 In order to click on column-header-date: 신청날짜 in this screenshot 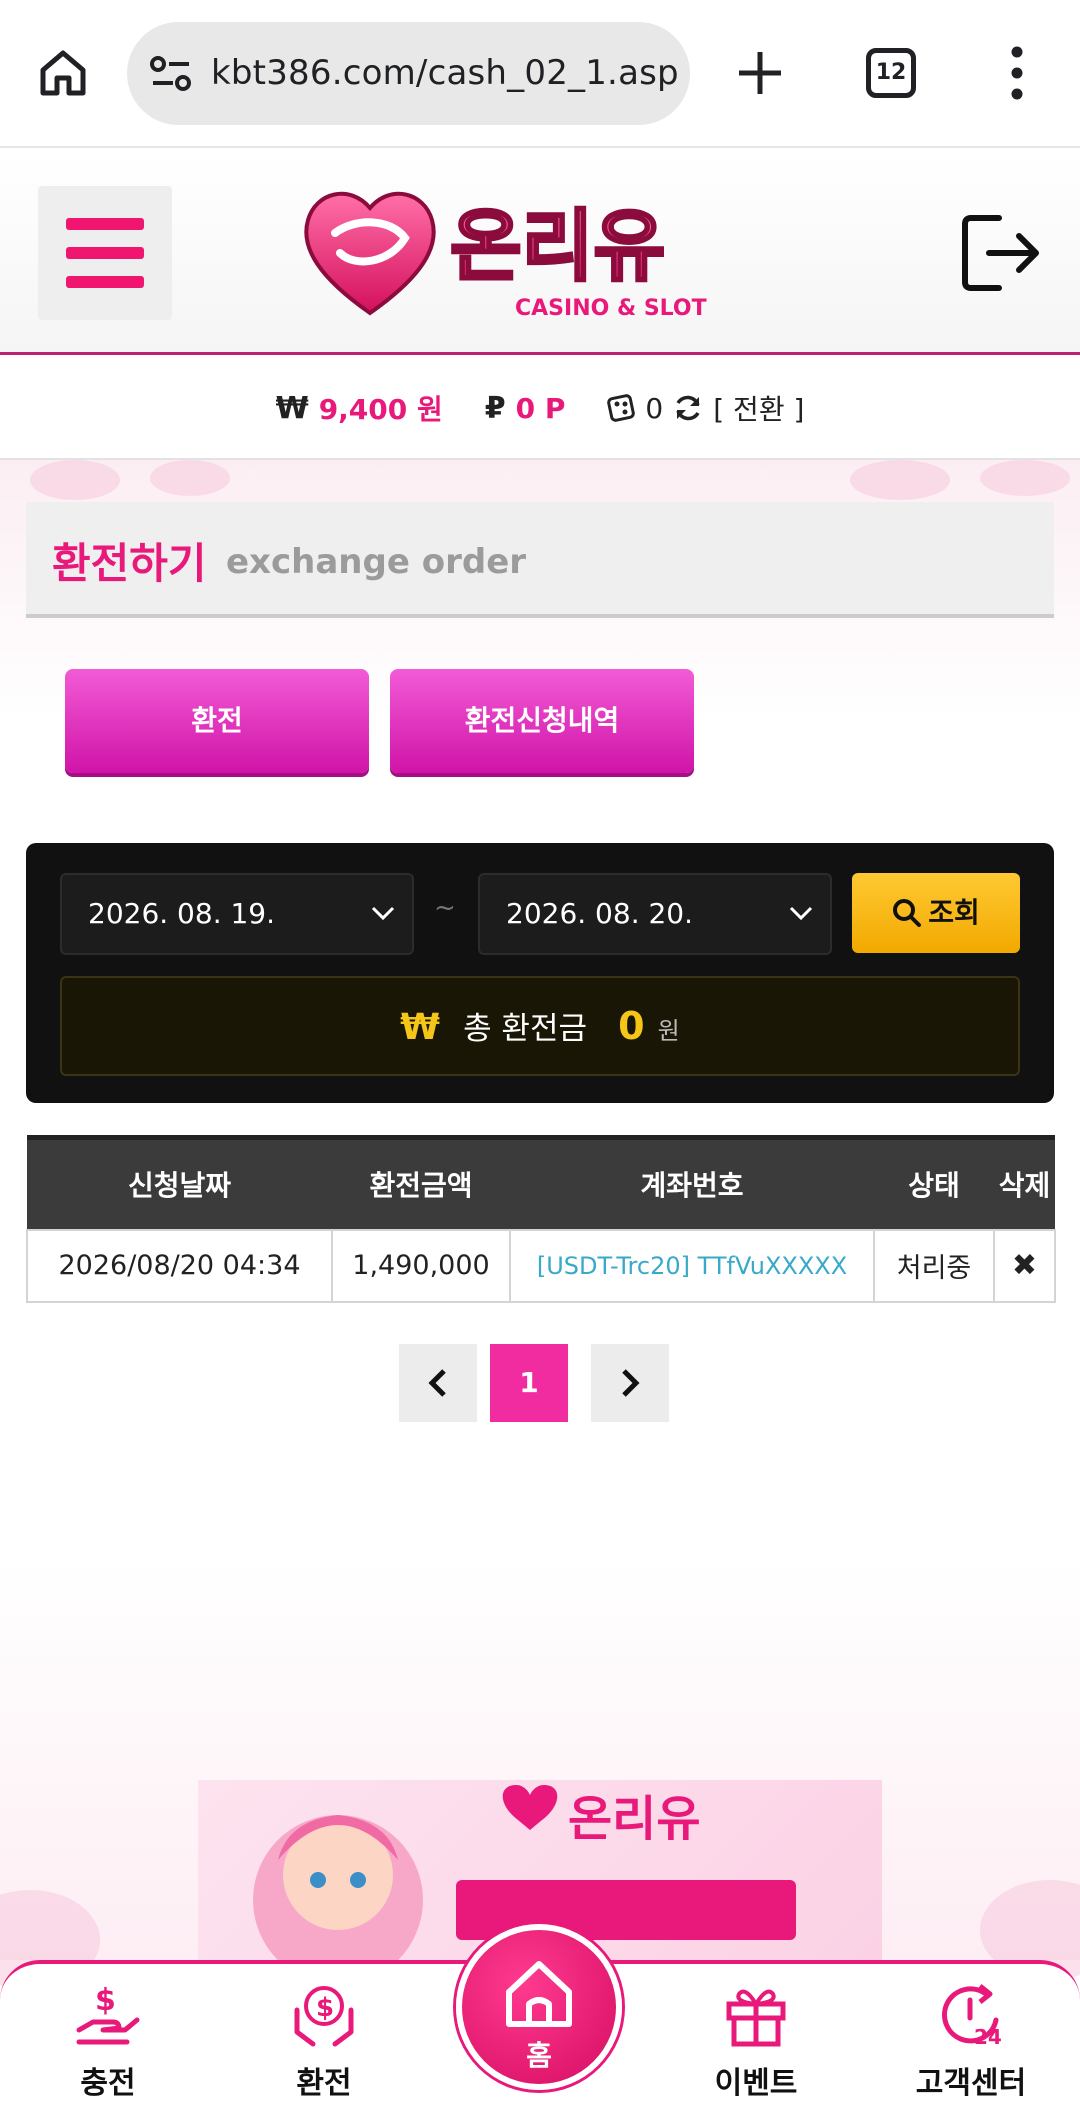, I will do `click(179, 1182)`.